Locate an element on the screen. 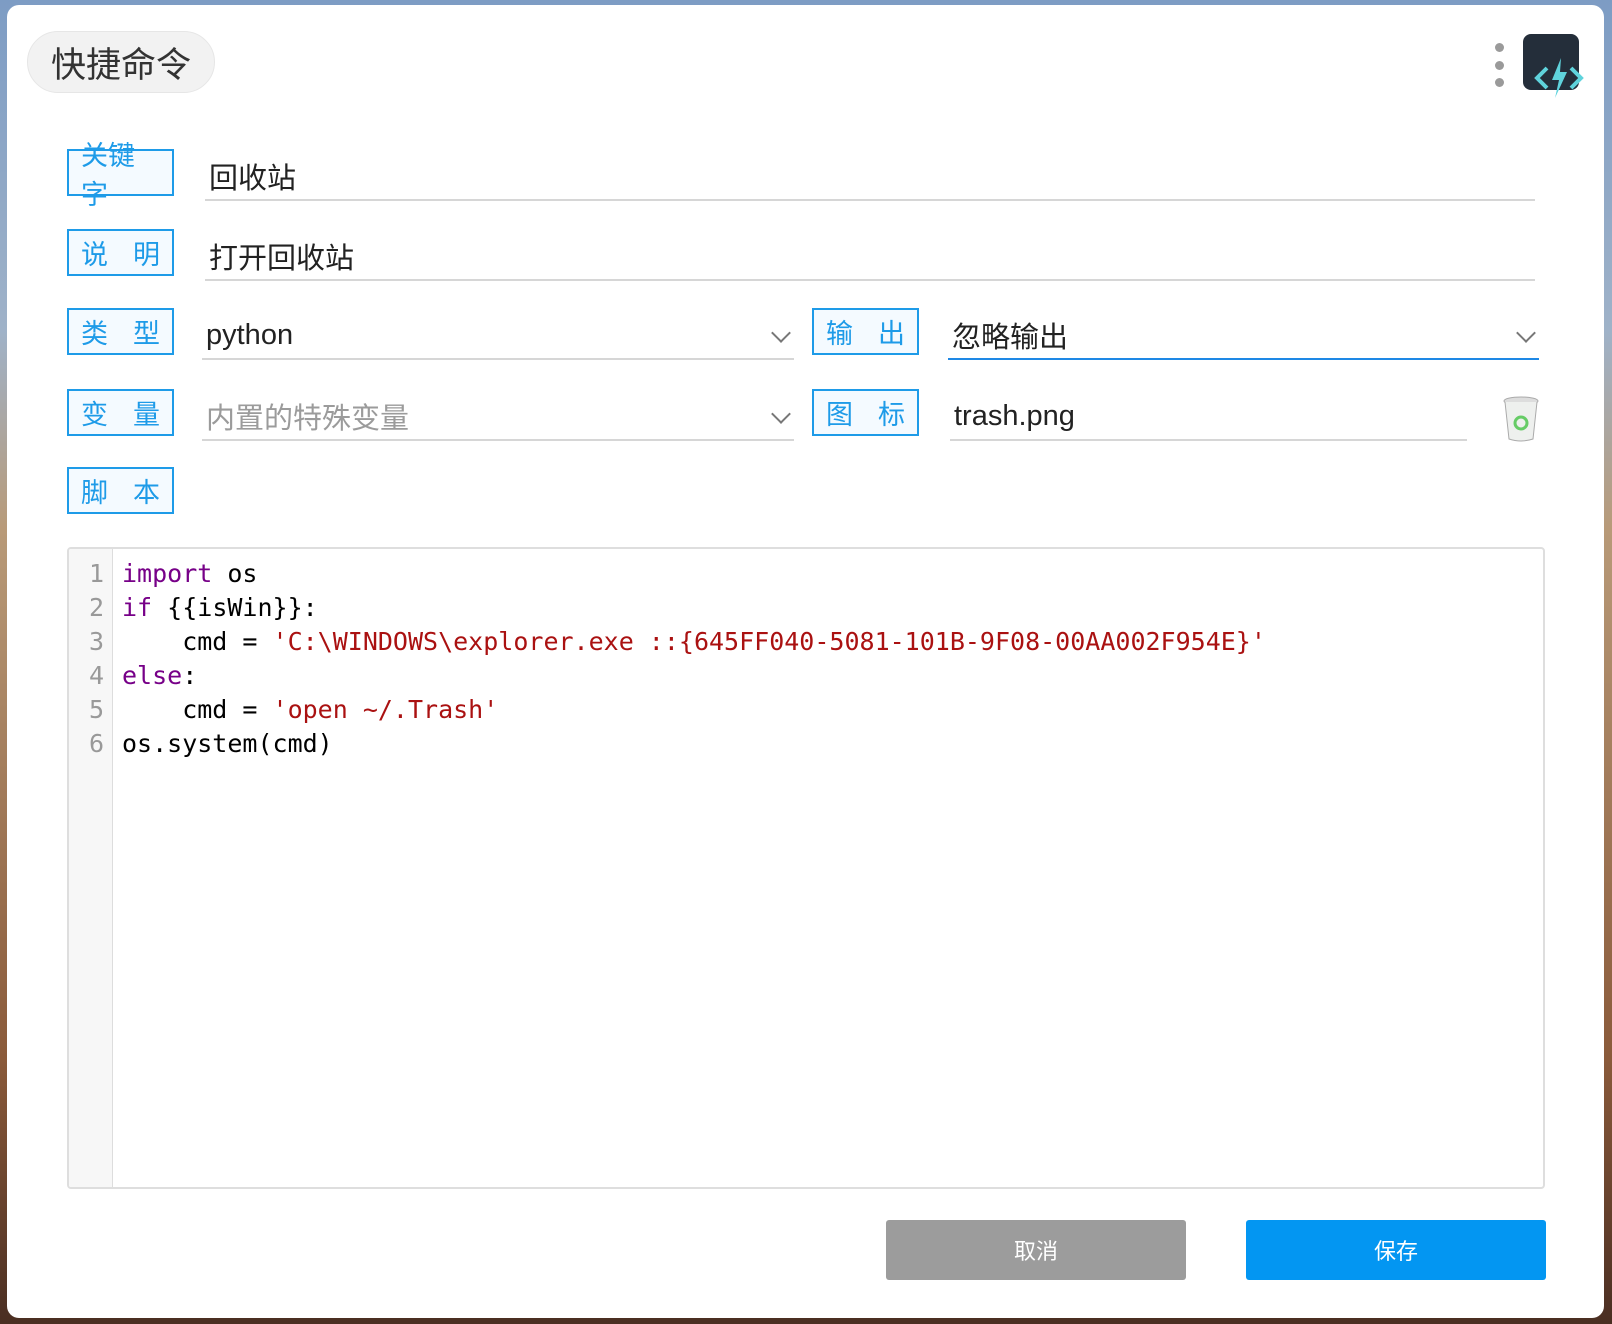 The image size is (1612, 1324). line-number: 3 is located at coordinates (96, 641).